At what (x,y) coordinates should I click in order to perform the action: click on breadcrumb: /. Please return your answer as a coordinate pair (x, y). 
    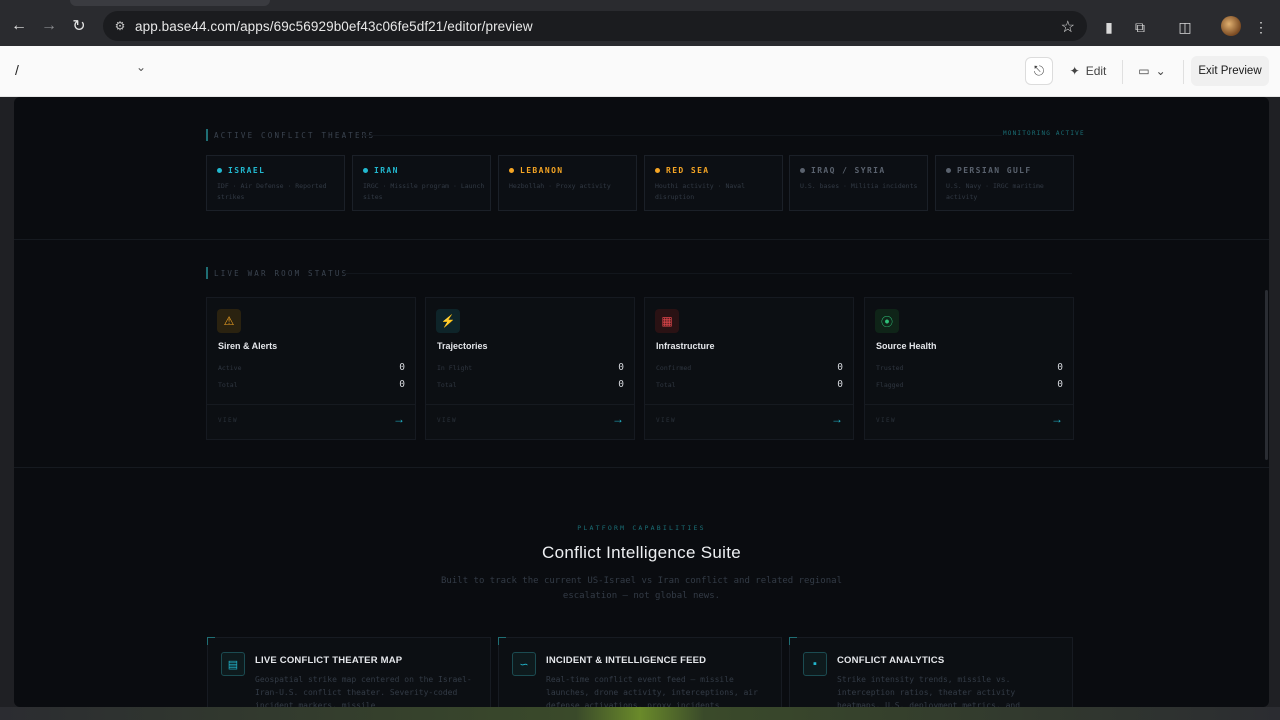
    Looking at the image, I should click on (17, 70).